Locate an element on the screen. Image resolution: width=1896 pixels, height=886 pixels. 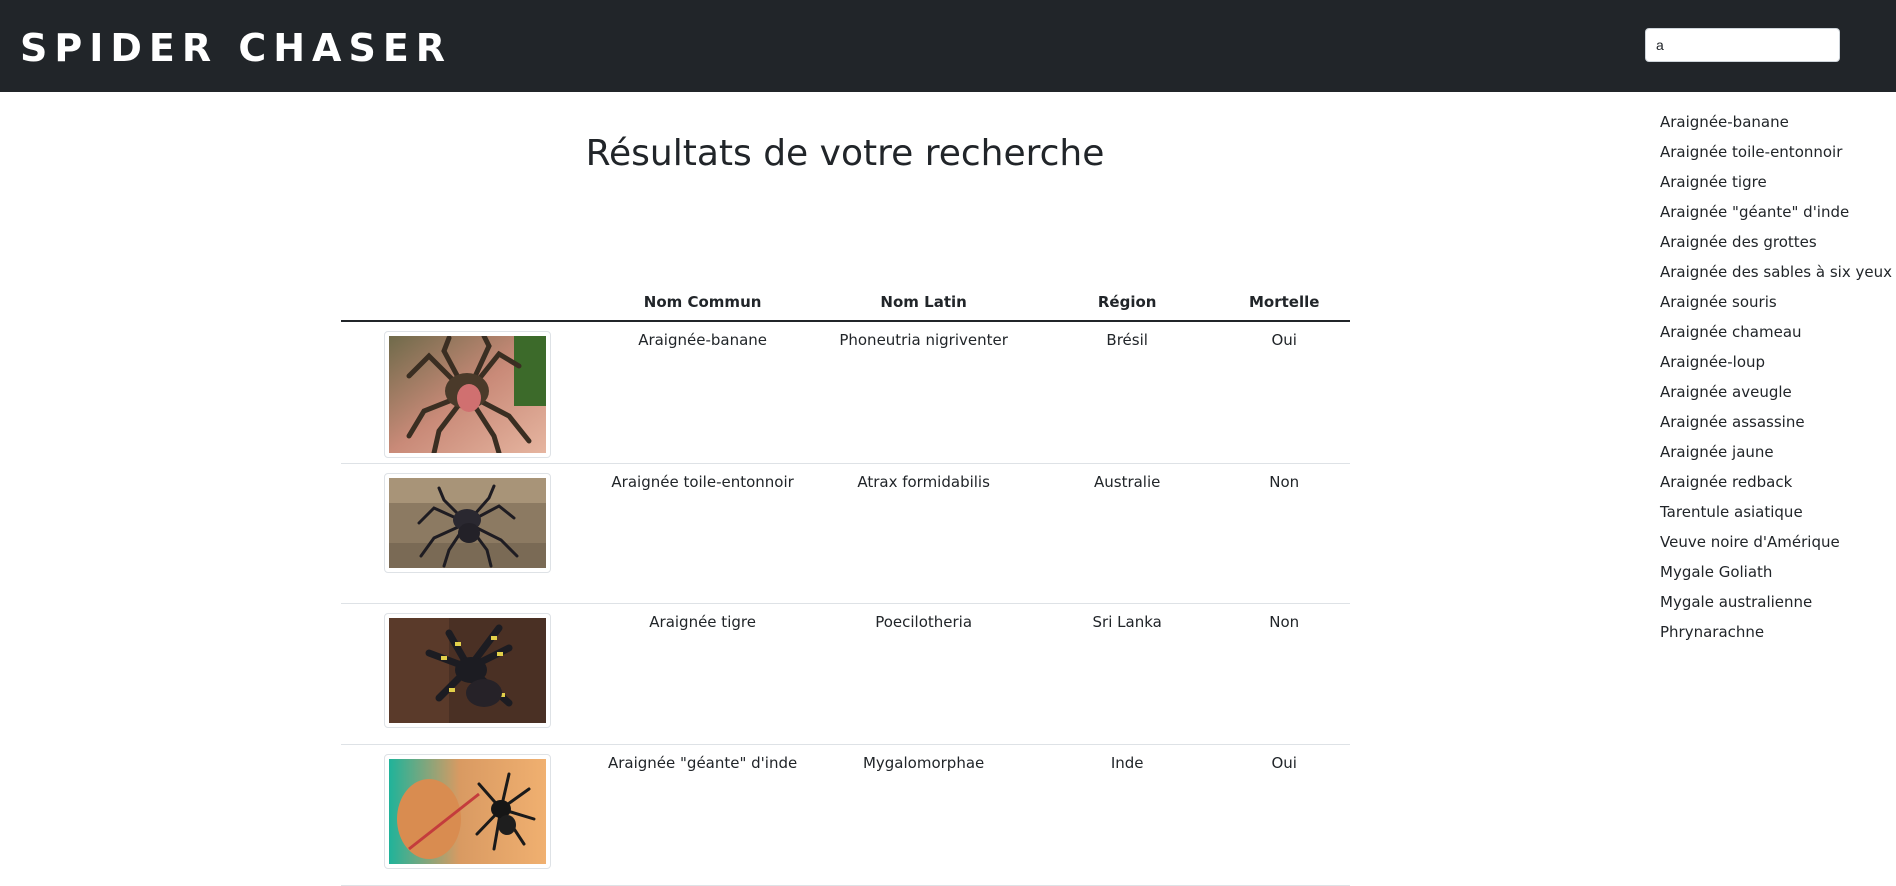
navbar: SPIDER CHASER is located at coordinates (948, 46).